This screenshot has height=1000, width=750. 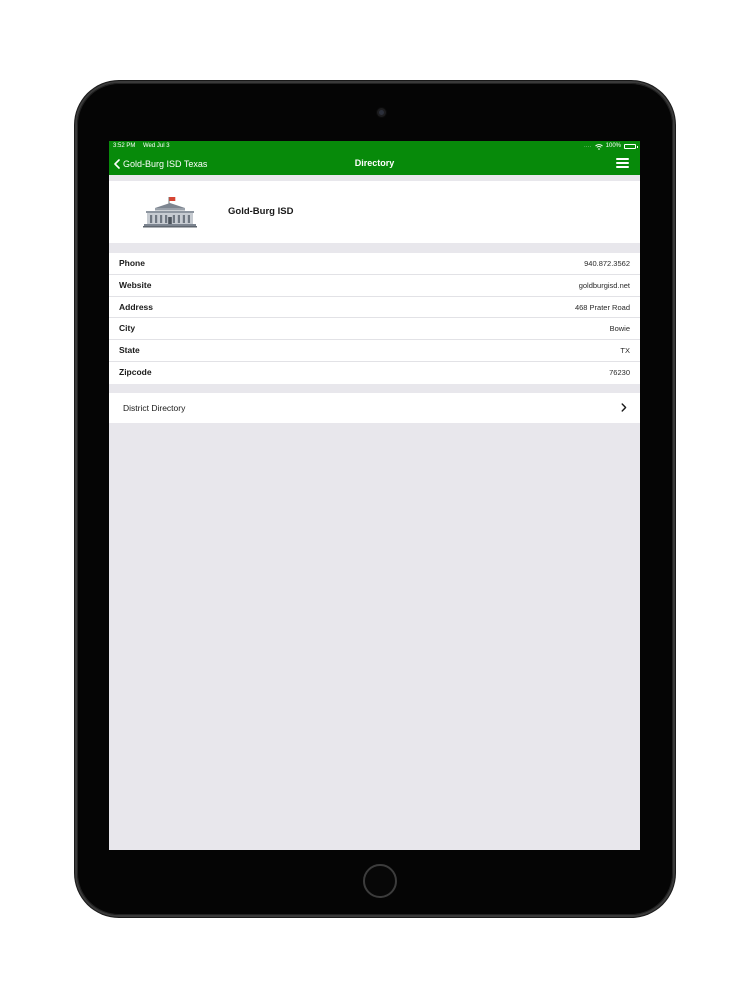 I want to click on zipcode-value: 76230, so click(x=619, y=372).